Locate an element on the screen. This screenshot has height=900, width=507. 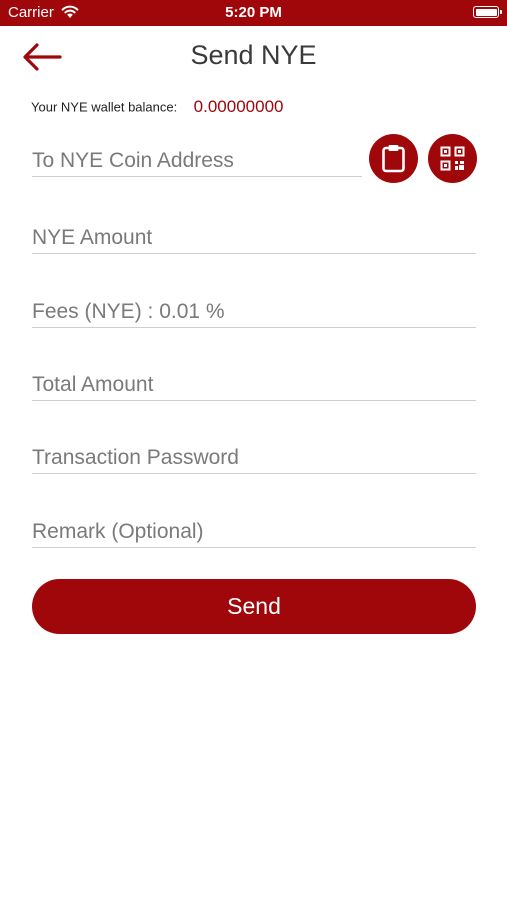
status-time: 5:20 PM is located at coordinates (253, 12).